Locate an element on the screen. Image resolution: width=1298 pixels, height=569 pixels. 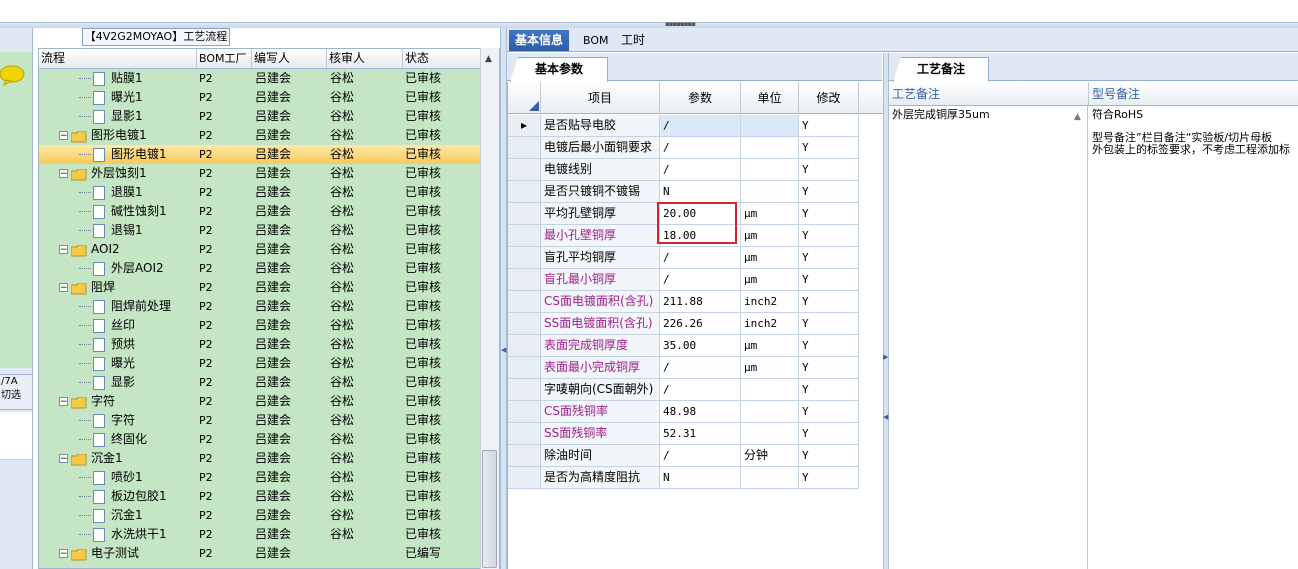
param-row: CS面电镀面积(含孔) 211.88 inch2 Y is located at coordinates (695, 302).